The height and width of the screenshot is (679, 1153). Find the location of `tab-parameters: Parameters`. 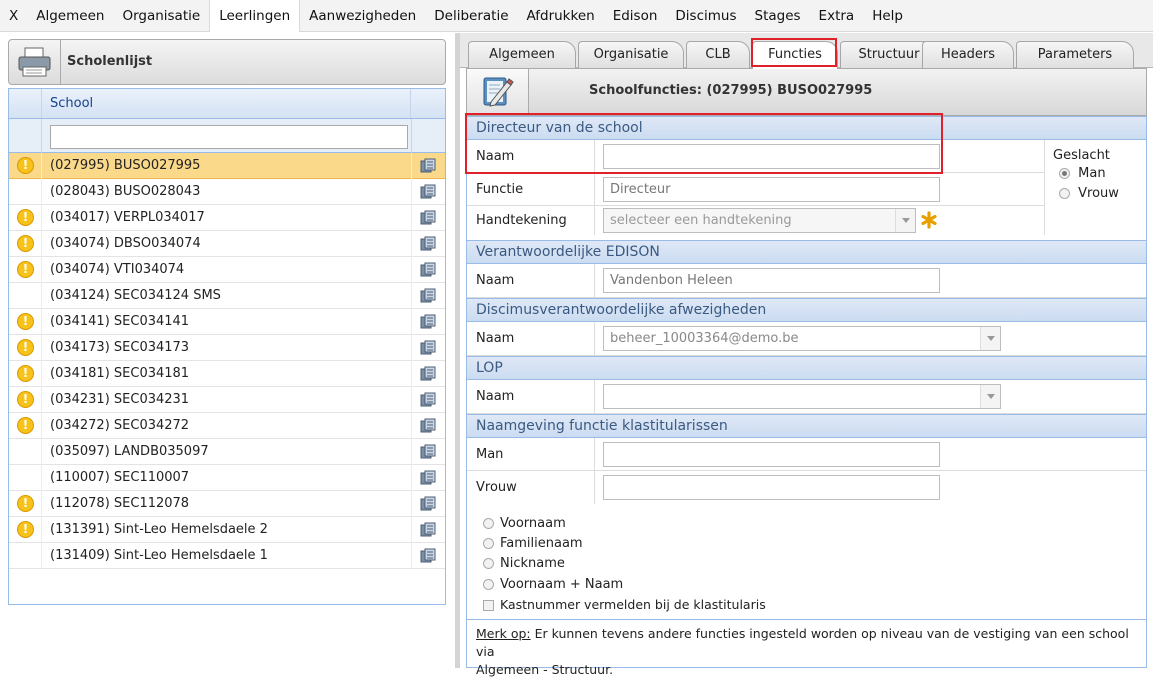

tab-parameters: Parameters is located at coordinates (1075, 54).